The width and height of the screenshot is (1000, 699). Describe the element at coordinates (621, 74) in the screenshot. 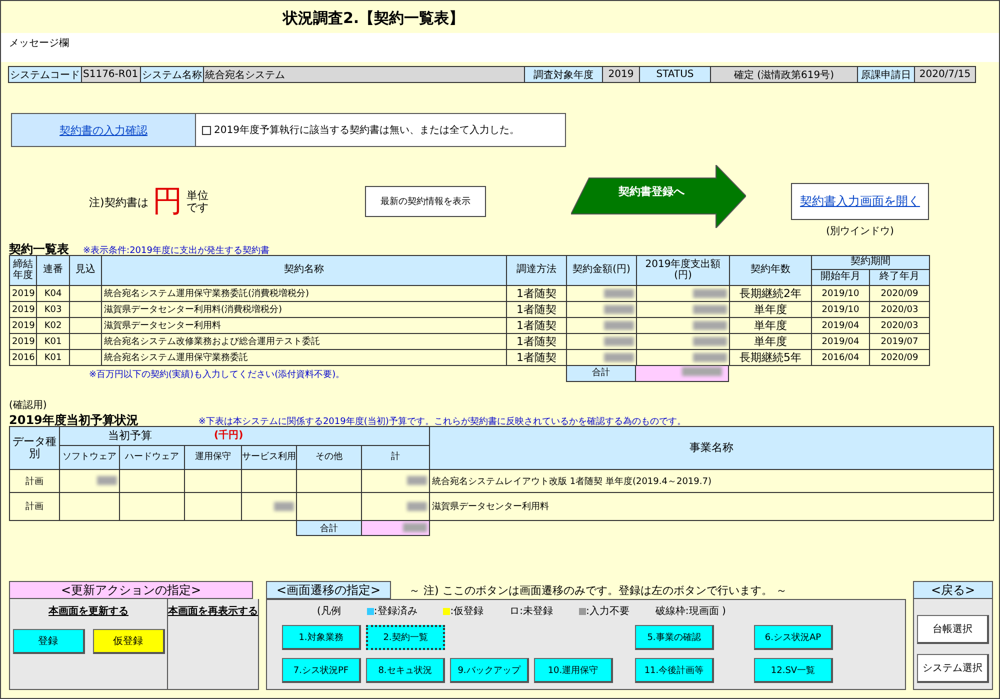

I see `field-value: 2019` at that location.